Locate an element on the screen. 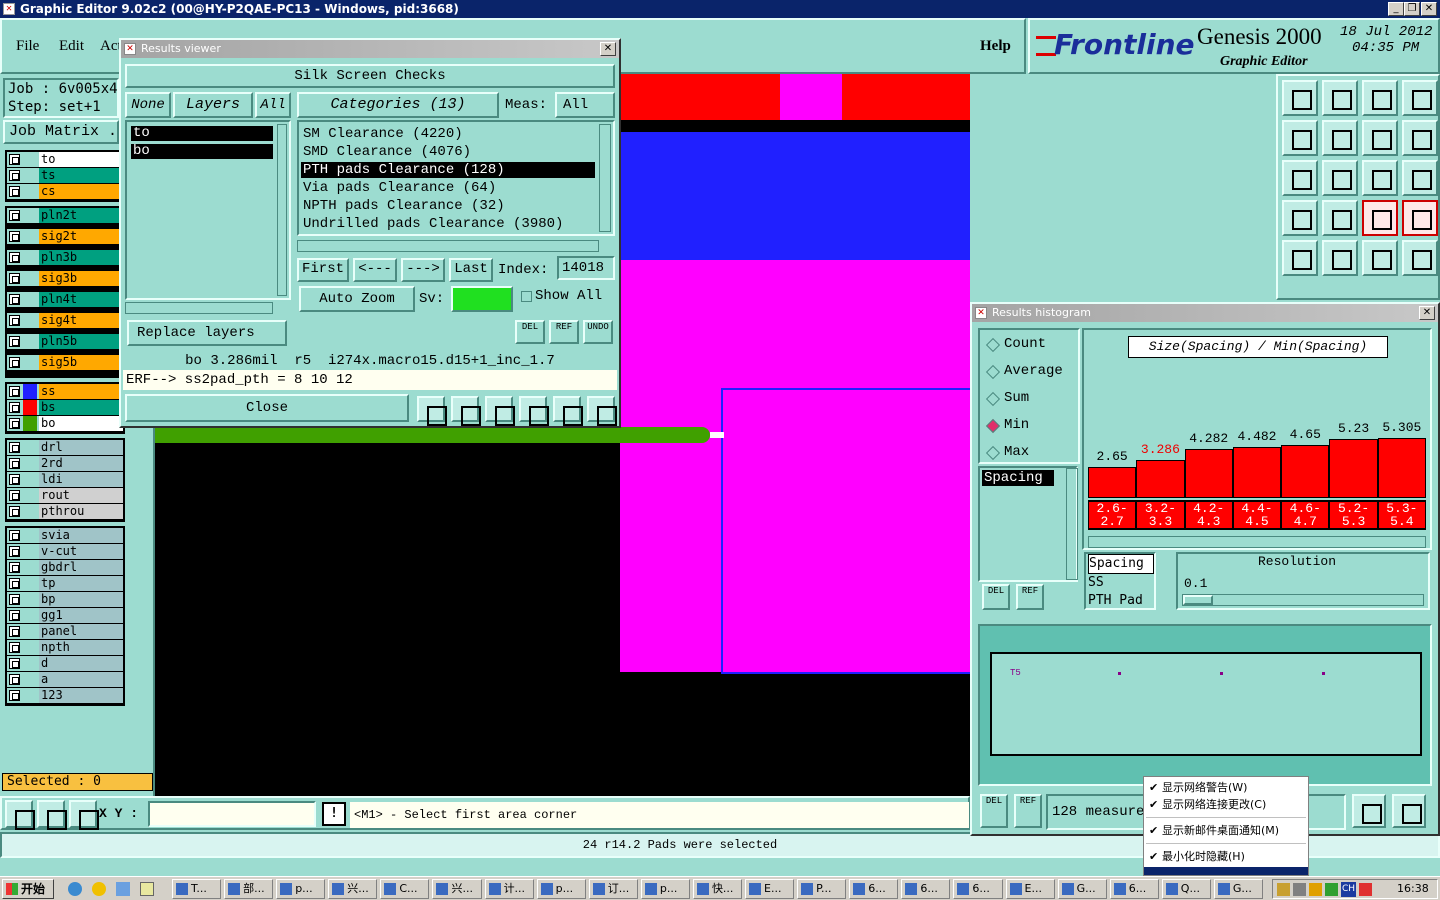 The image size is (1440, 900). sv-color-select is located at coordinates (482, 299).